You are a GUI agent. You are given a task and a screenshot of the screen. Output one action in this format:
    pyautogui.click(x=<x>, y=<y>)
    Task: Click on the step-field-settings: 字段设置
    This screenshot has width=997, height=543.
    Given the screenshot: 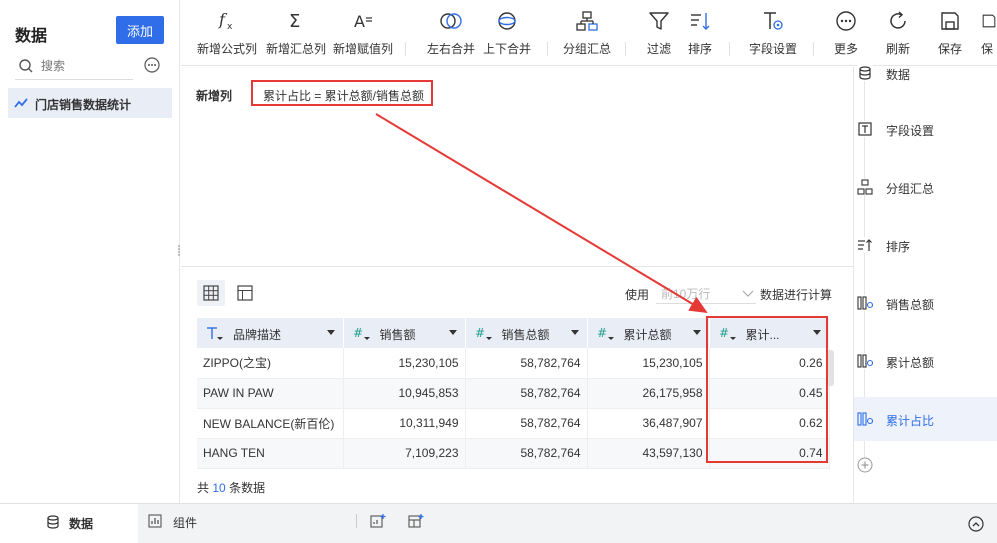 What is the action you would take?
    pyautogui.click(x=925, y=129)
    